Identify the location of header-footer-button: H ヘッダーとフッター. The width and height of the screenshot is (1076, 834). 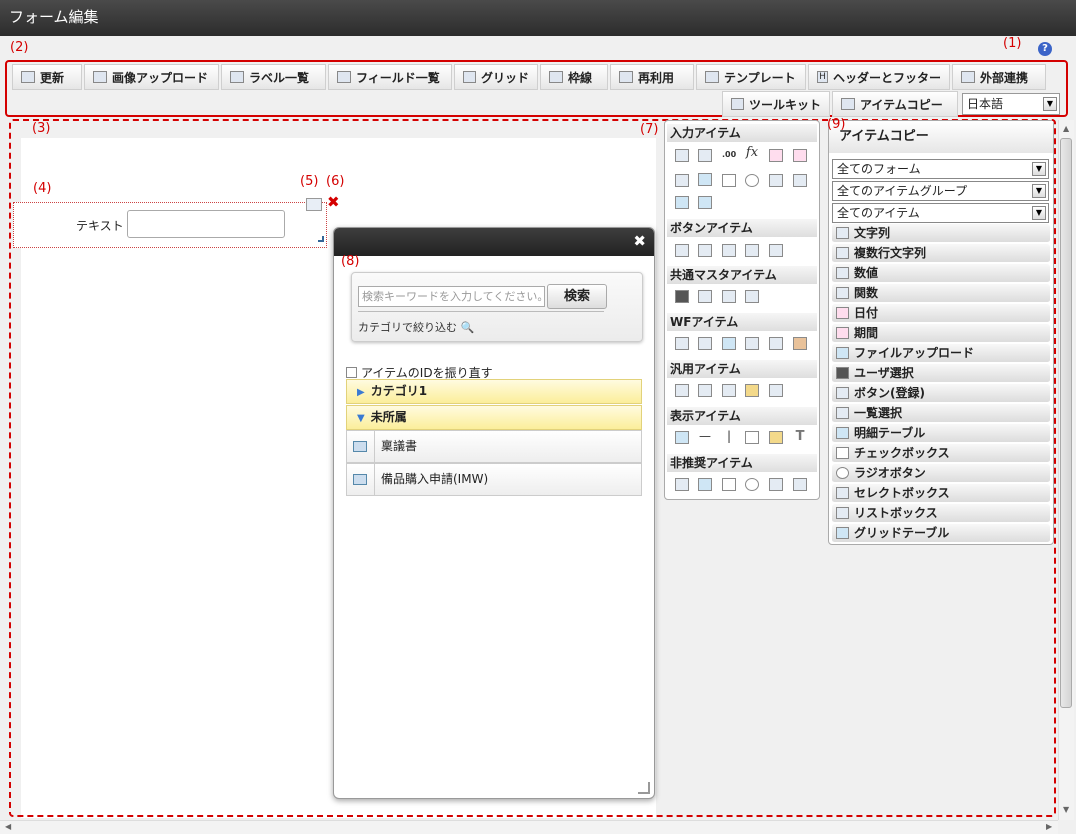
(879, 77).